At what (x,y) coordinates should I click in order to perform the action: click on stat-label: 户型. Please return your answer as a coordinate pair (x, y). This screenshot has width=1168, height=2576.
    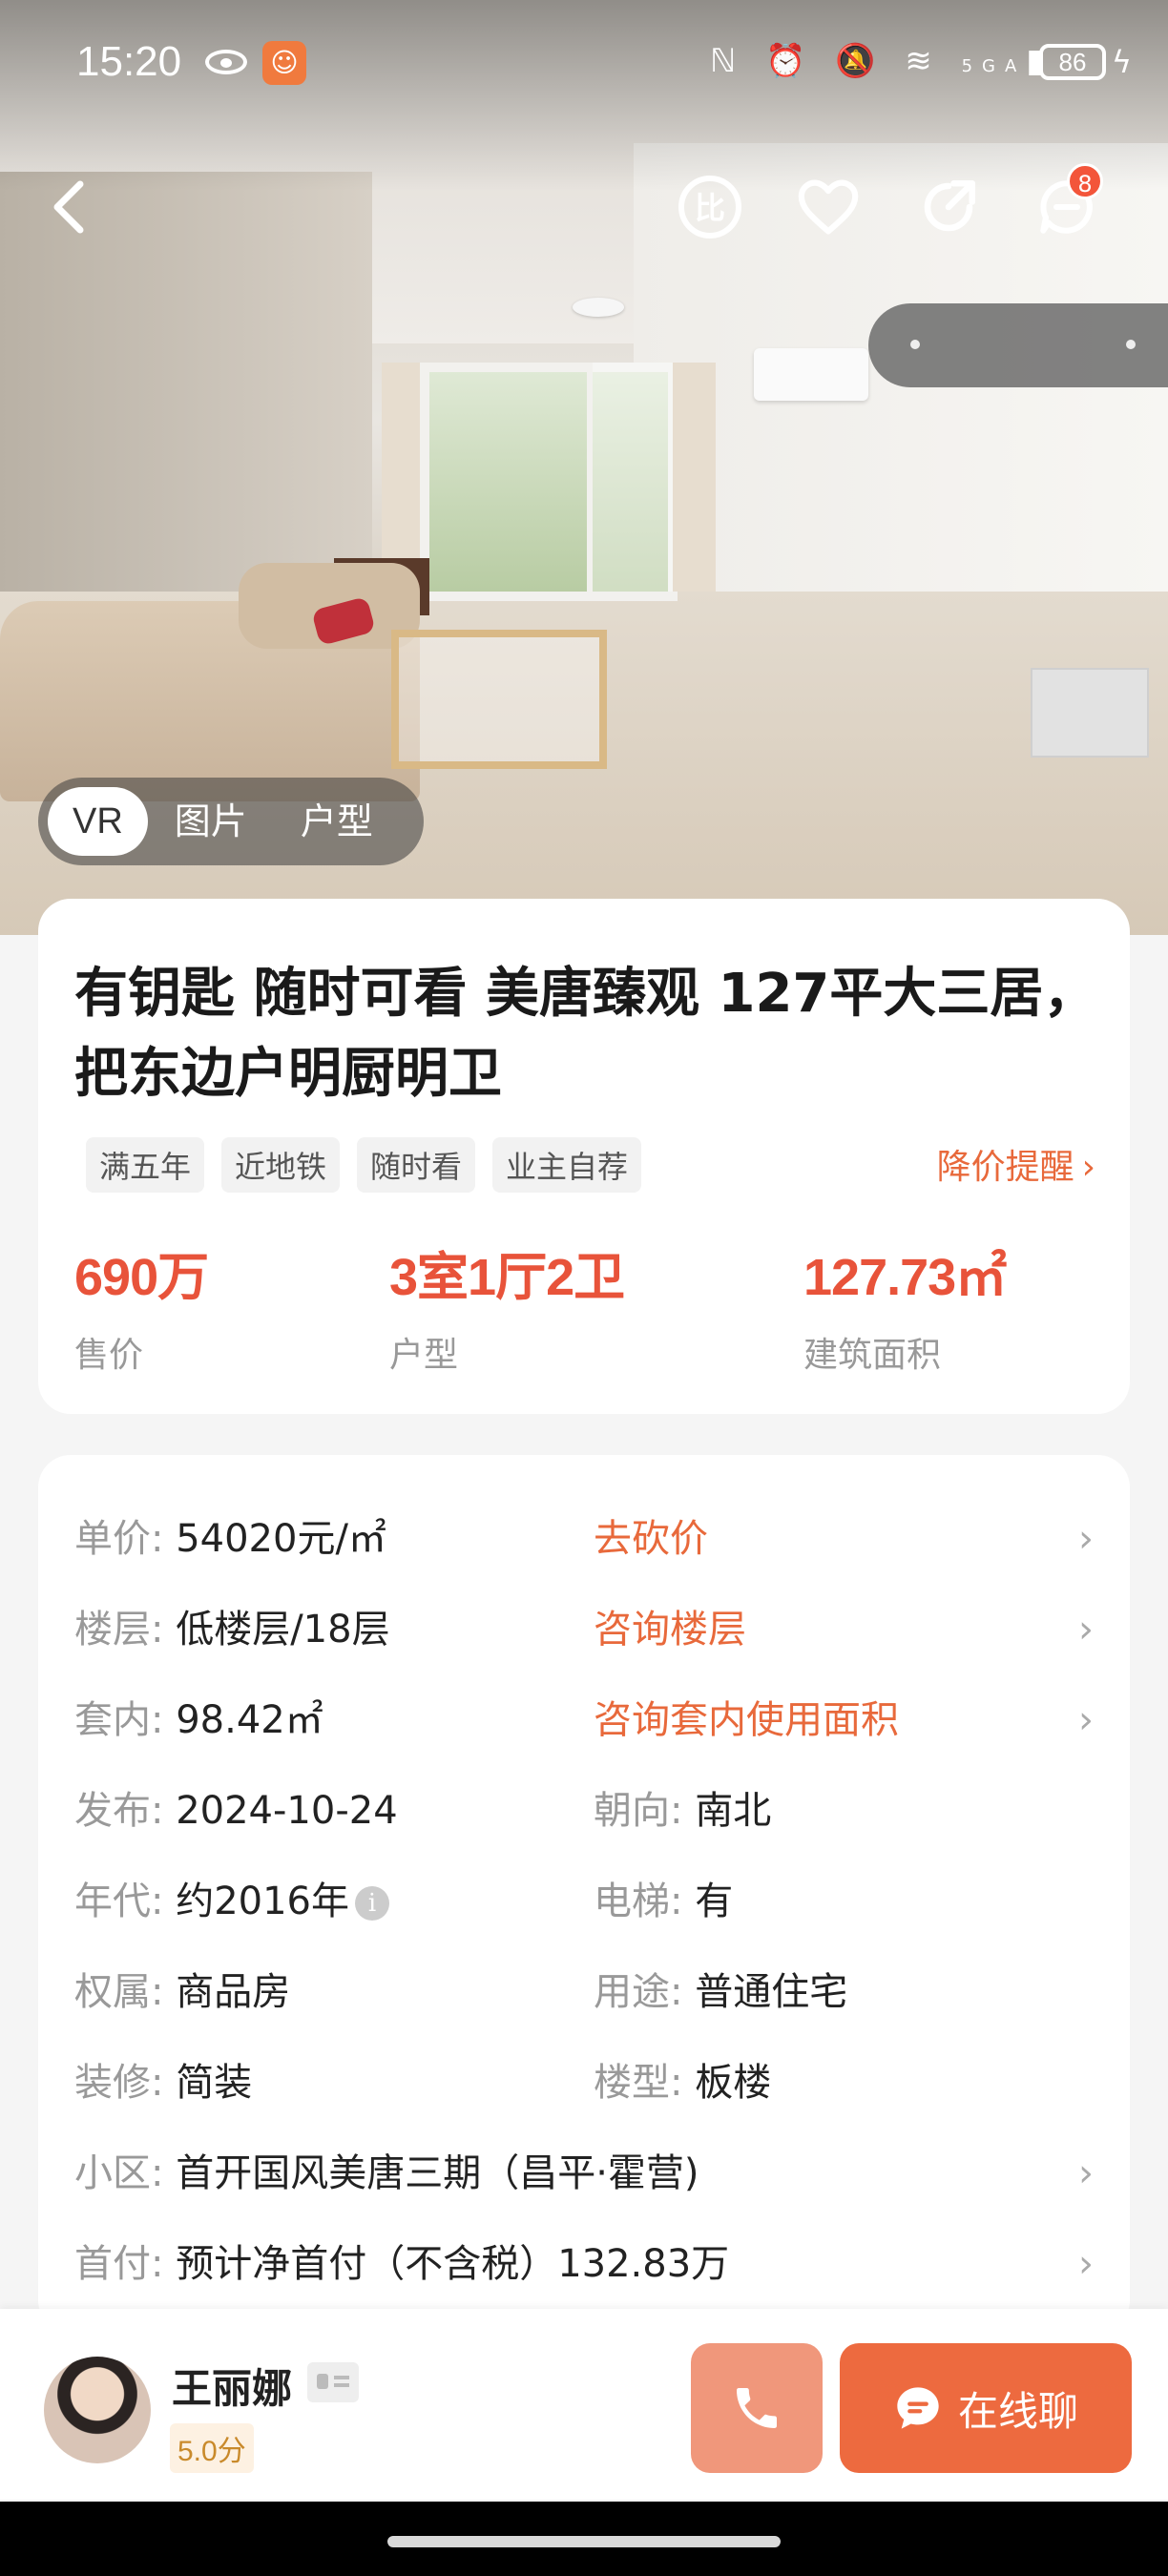
    Looking at the image, I should click on (424, 1355).